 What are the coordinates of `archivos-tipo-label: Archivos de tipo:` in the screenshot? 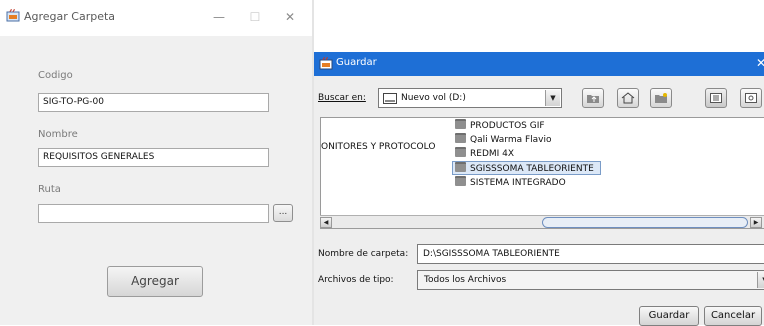 It's located at (356, 280).